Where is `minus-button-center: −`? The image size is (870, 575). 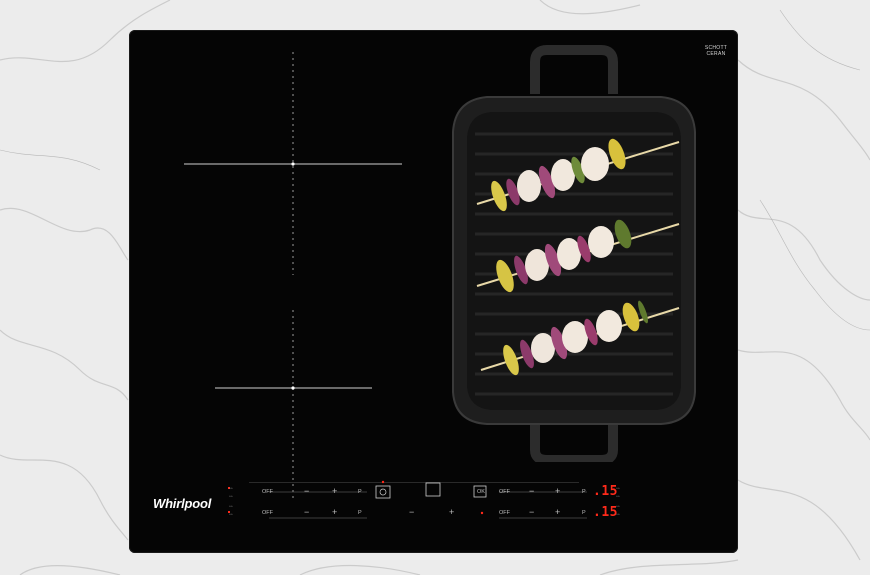
minus-button-center: − is located at coordinates (411, 512).